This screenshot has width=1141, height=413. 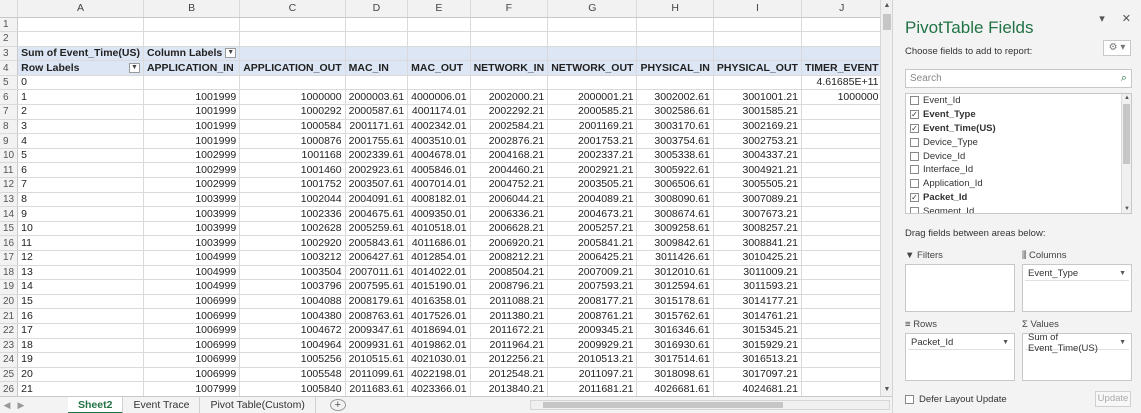 What do you see at coordinates (292, 273) in the screenshot?
I see `value-cell: 1003504` at bounding box center [292, 273].